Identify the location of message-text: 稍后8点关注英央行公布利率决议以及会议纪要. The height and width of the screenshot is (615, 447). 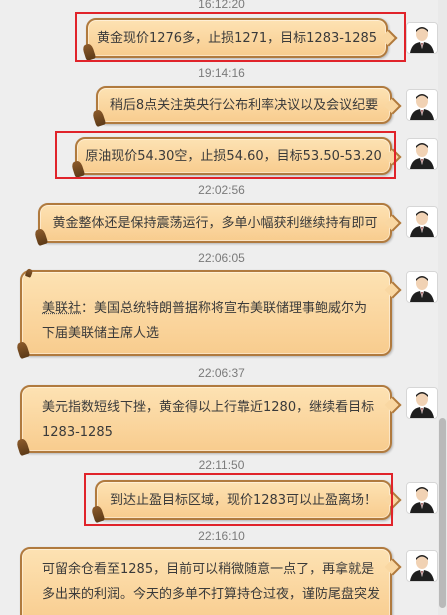
(244, 105).